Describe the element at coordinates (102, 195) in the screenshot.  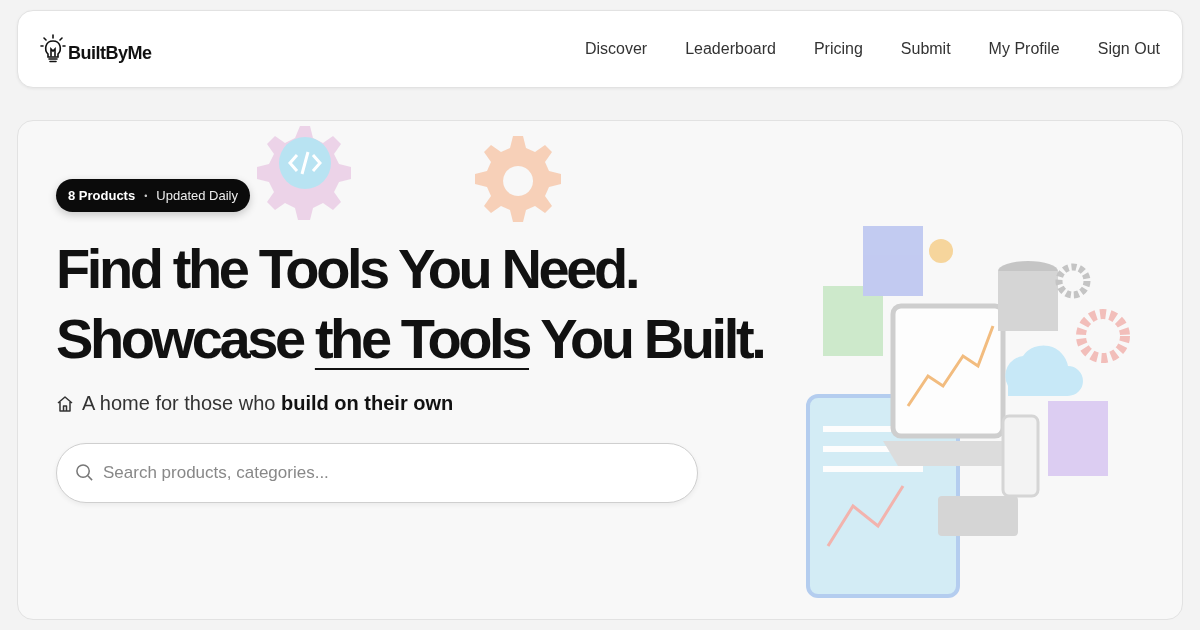
I see `badge-count-text: 8 Products` at that location.